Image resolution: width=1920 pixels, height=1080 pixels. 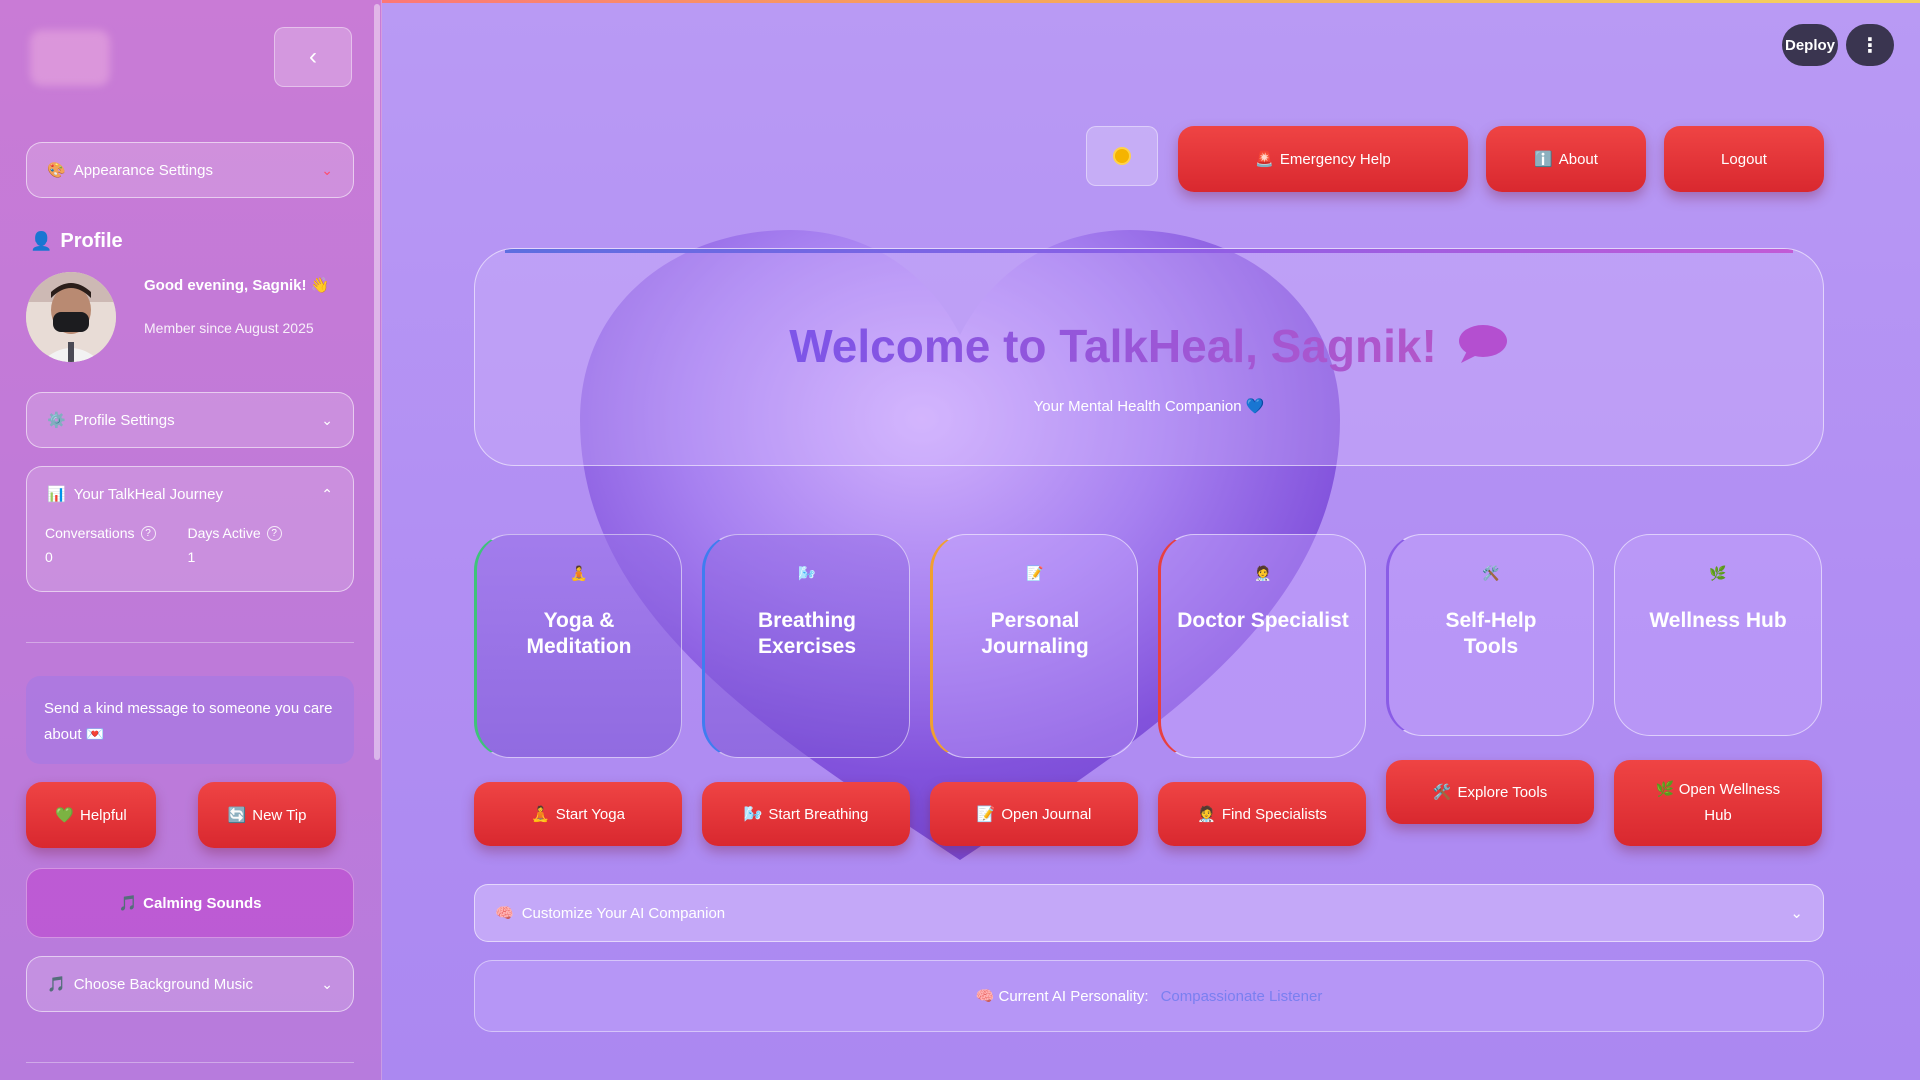 What do you see at coordinates (148, 494) in the screenshot?
I see `journey-label: Your TalkHeal Journey` at bounding box center [148, 494].